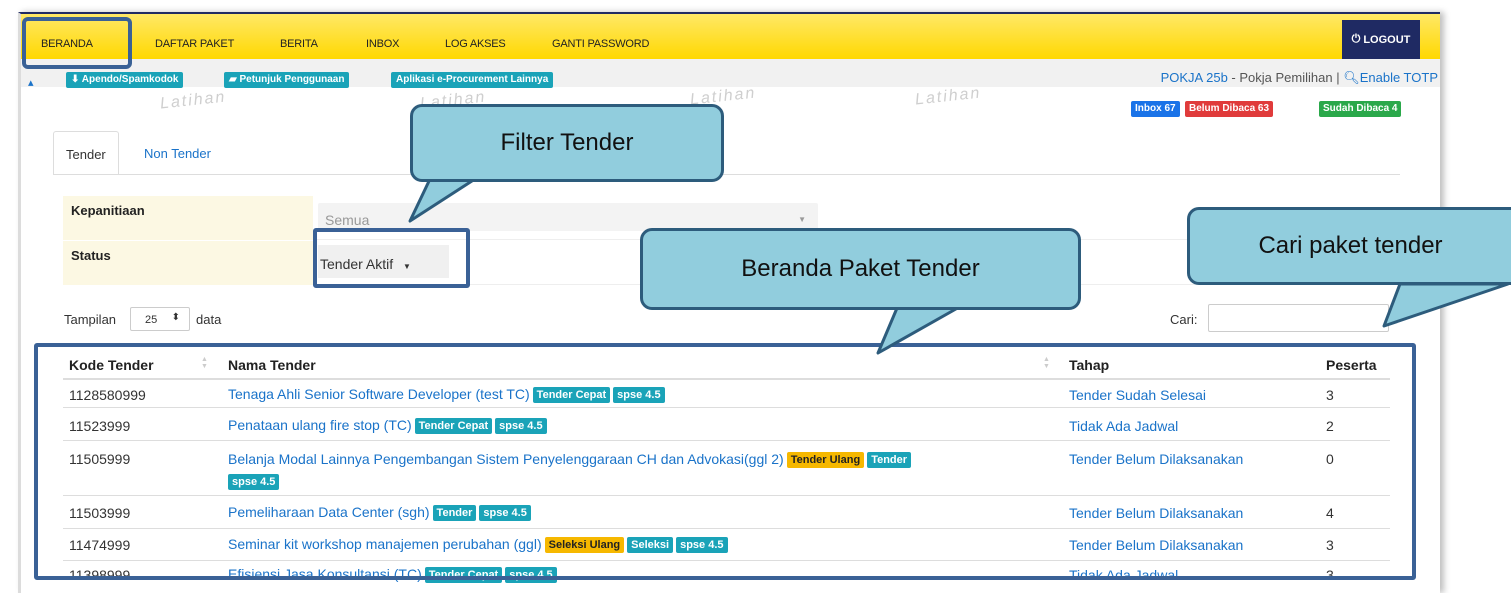 The height and width of the screenshot is (593, 1511). I want to click on nav-log-akses: LOG AKSES, so click(475, 44).